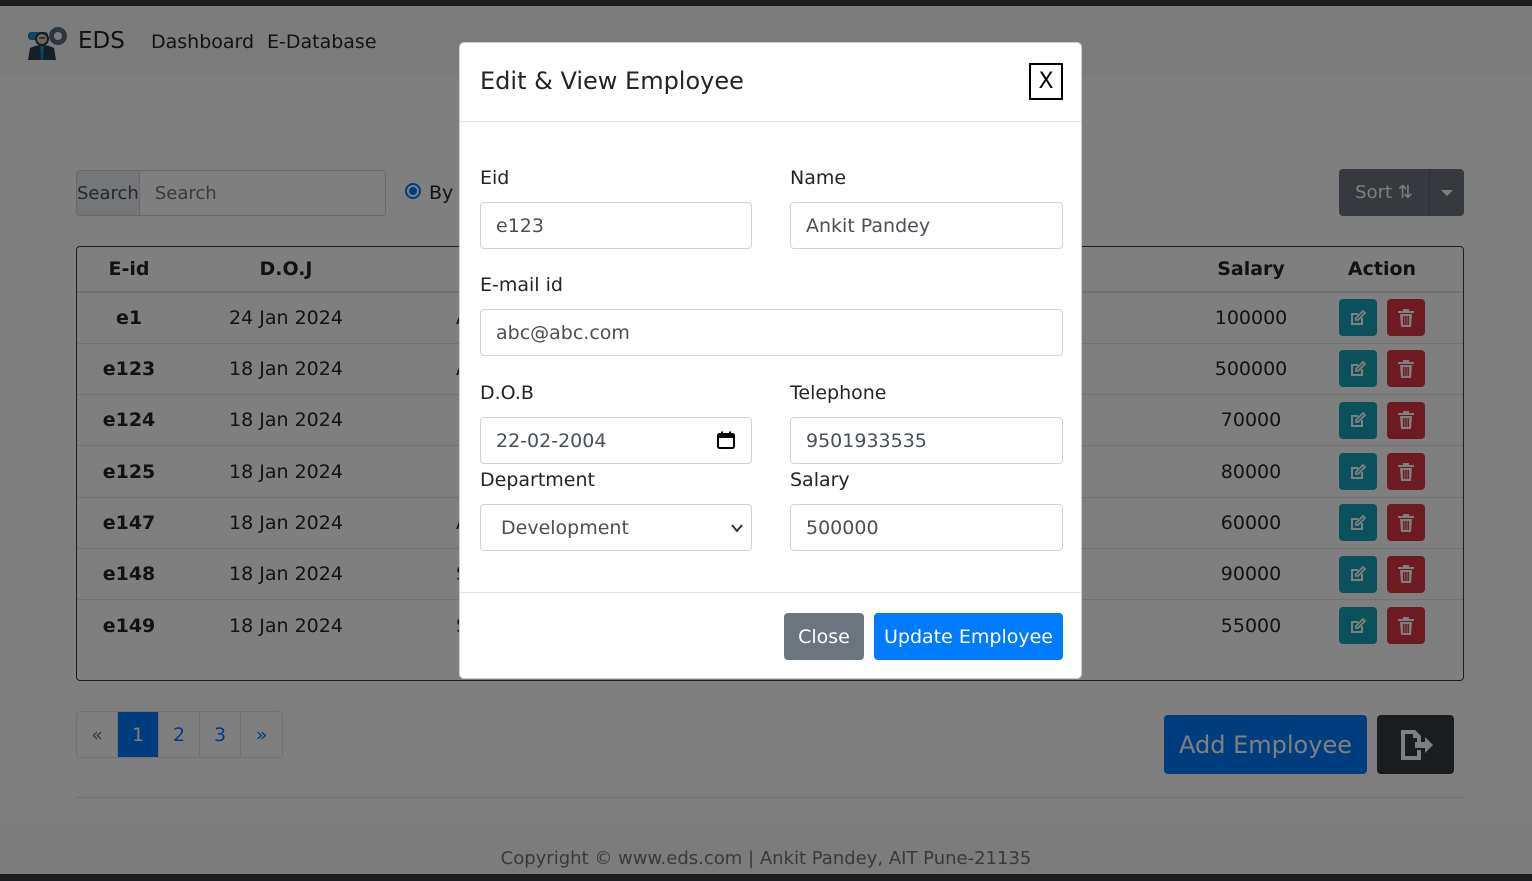 The width and height of the screenshot is (1532, 881). I want to click on modal-header: Edit & View Employee X, so click(770, 82).